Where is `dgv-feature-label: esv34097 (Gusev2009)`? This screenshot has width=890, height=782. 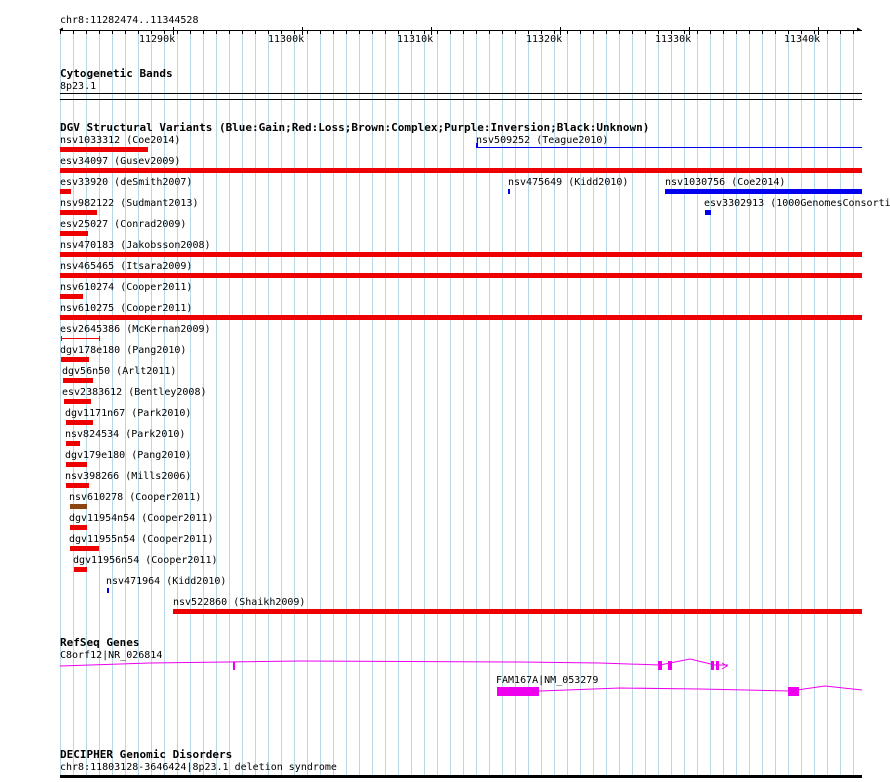
dgv-feature-label: esv34097 (Gusev2009) is located at coordinates (120, 162).